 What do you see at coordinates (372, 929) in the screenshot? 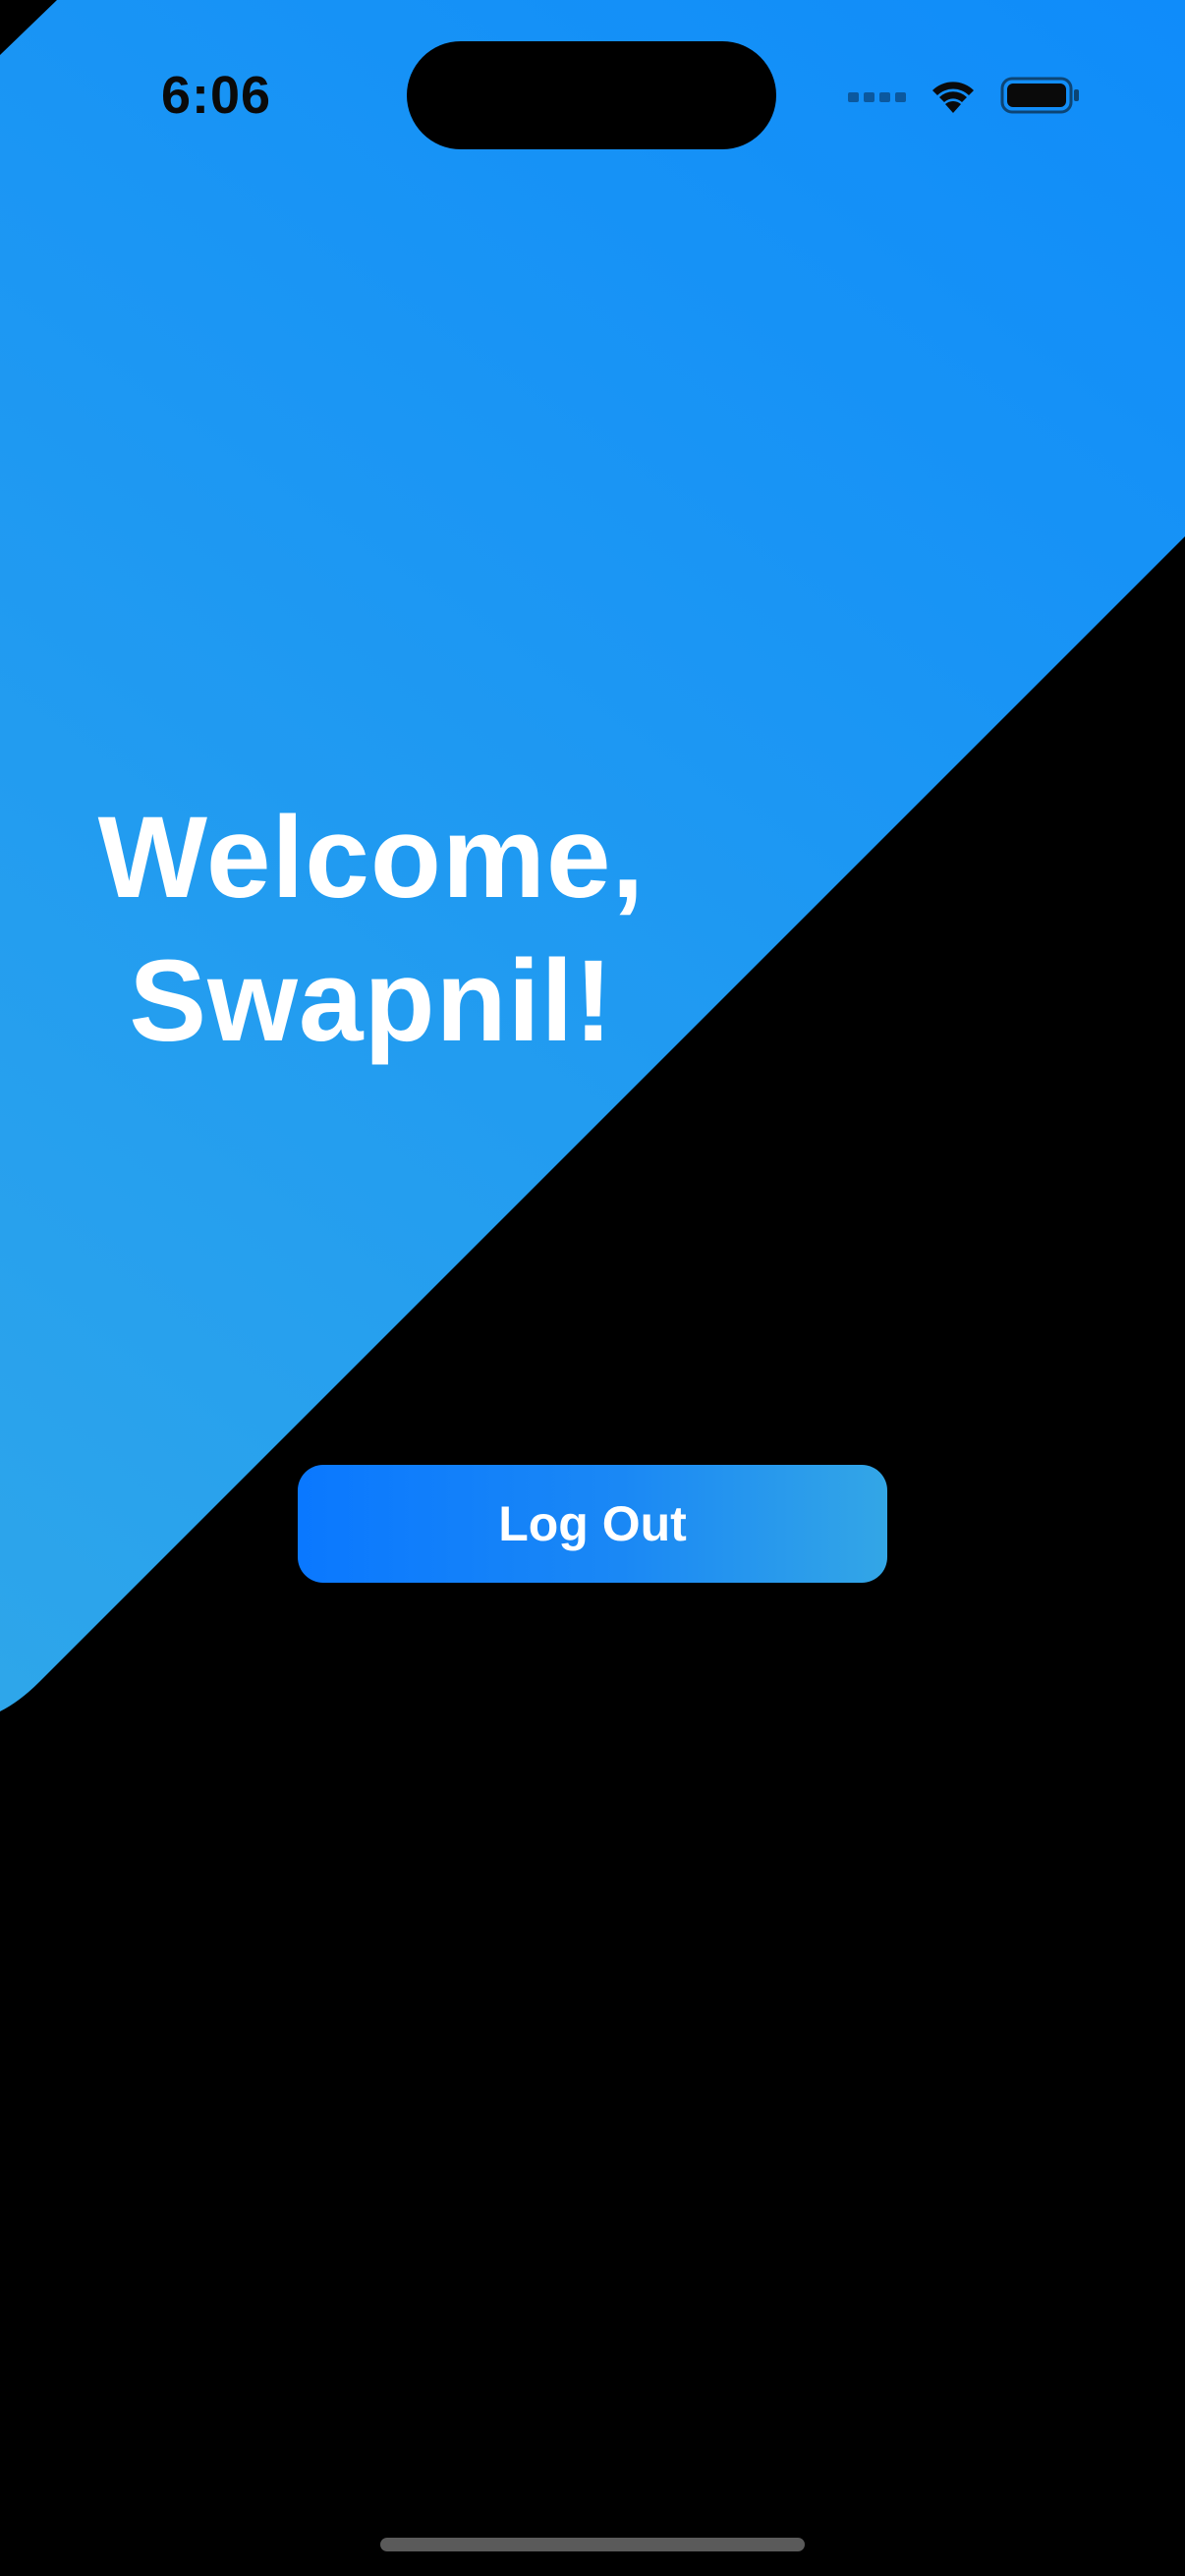
I see `welcome-heading: Welcome, Swapnil!` at bounding box center [372, 929].